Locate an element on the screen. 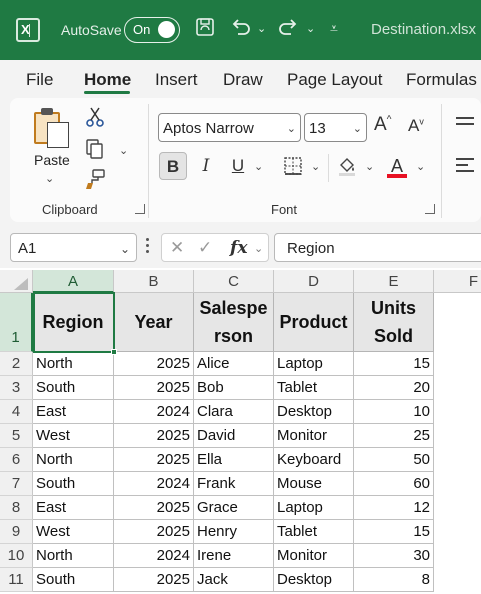 The height and width of the screenshot is (594, 481). paste-icon is located at coordinates (53, 129).